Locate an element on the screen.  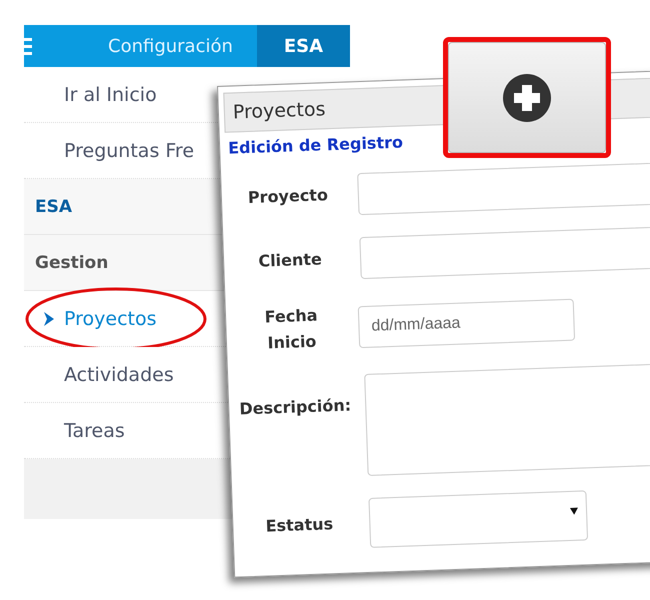
field-label: Cliente is located at coordinates (290, 260).